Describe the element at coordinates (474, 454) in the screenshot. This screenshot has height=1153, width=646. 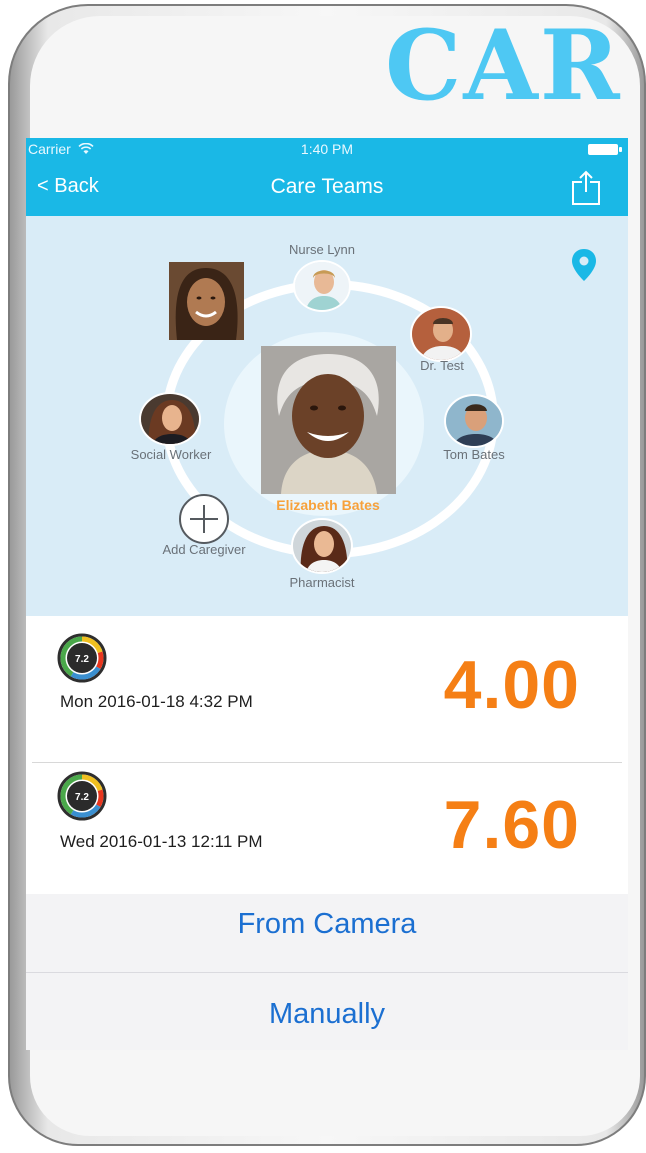
I see `member-label: Tom Bates` at that location.